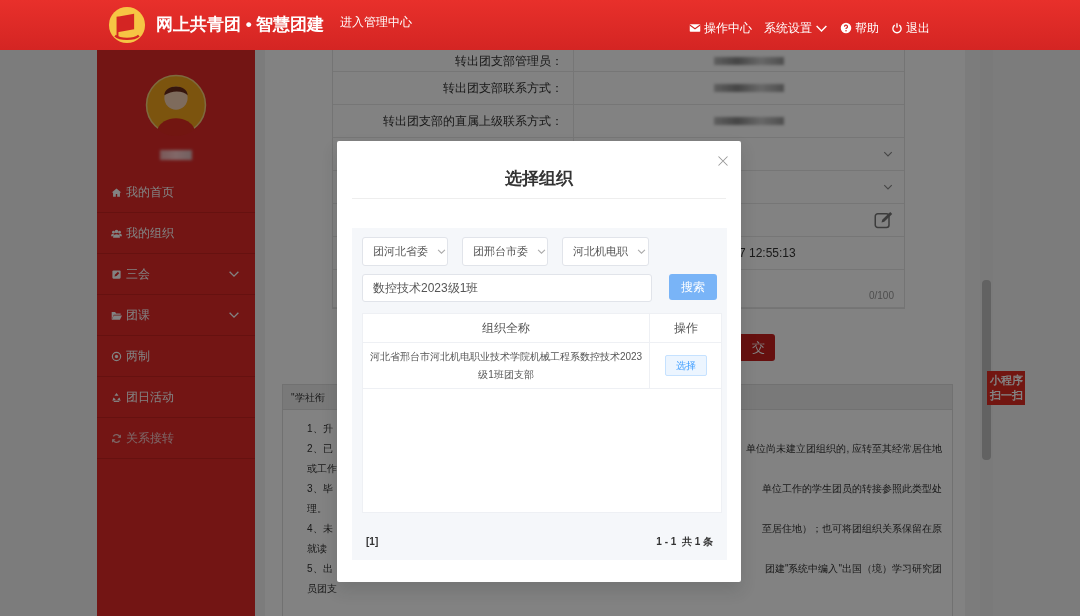  I want to click on close-icon, so click(723, 161).